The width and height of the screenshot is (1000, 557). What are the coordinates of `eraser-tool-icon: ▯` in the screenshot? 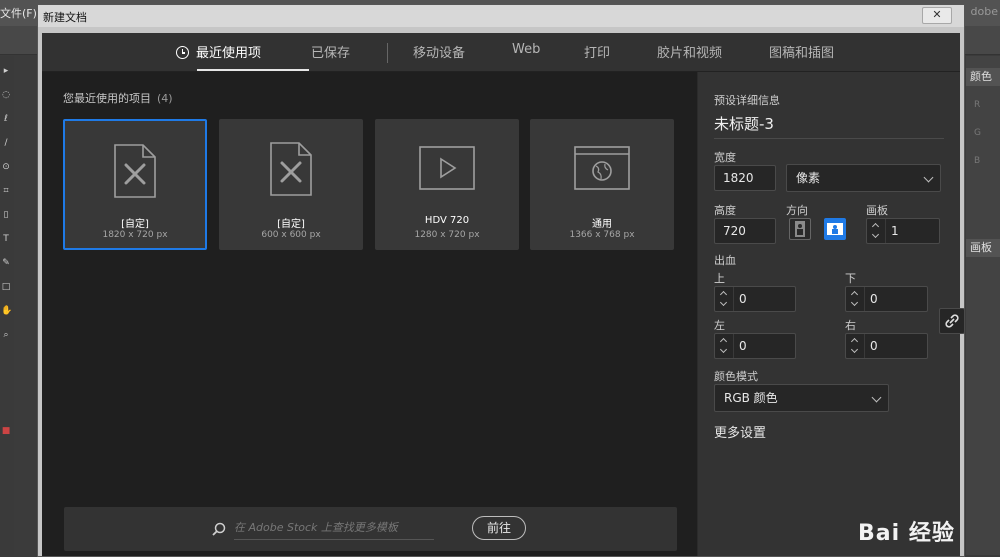 It's located at (6, 215).